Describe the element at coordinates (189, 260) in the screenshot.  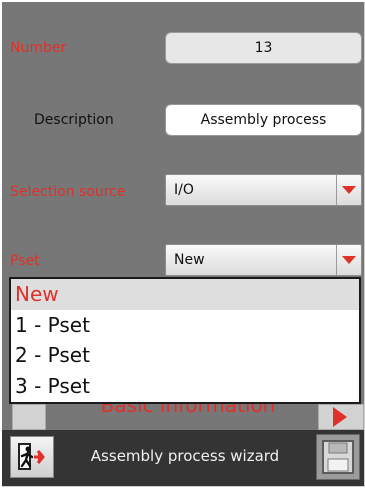
I see `pset-value: New` at that location.